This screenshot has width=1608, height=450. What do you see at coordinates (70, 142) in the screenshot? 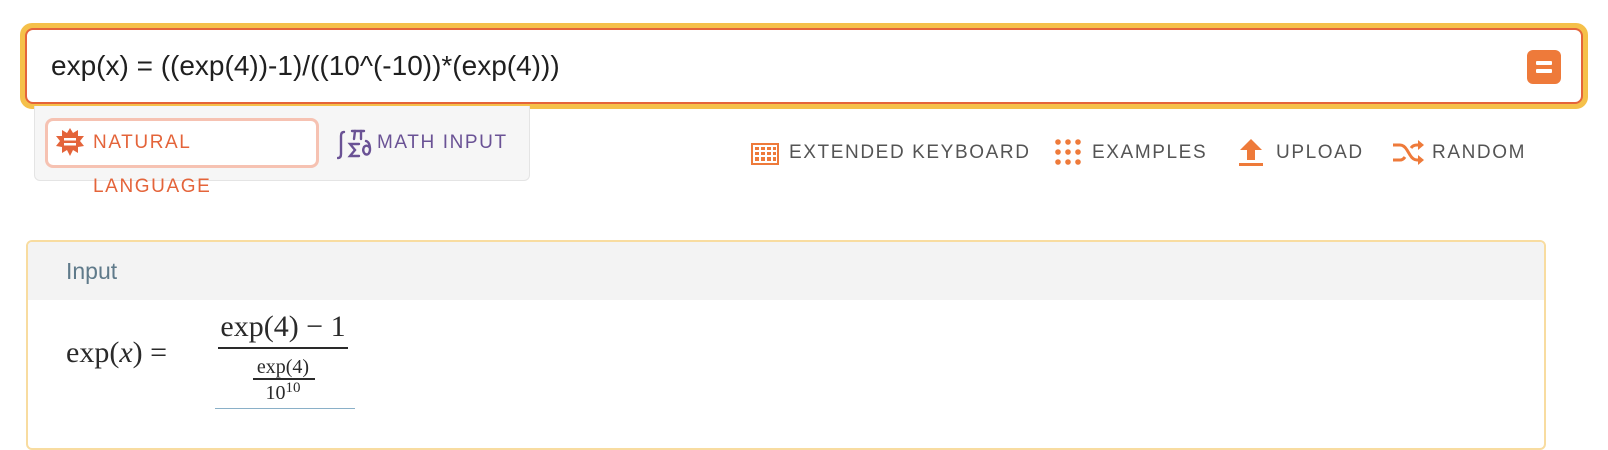
I see `sun-equals-icon` at bounding box center [70, 142].